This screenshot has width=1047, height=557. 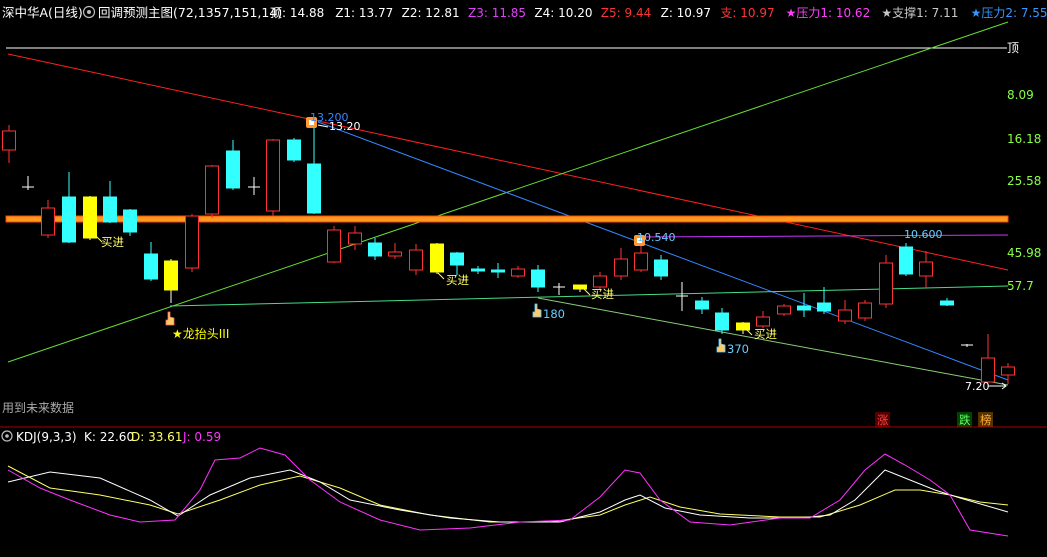 What do you see at coordinates (345, 126) in the screenshot?
I see `high-price-label: 13.20` at bounding box center [345, 126].